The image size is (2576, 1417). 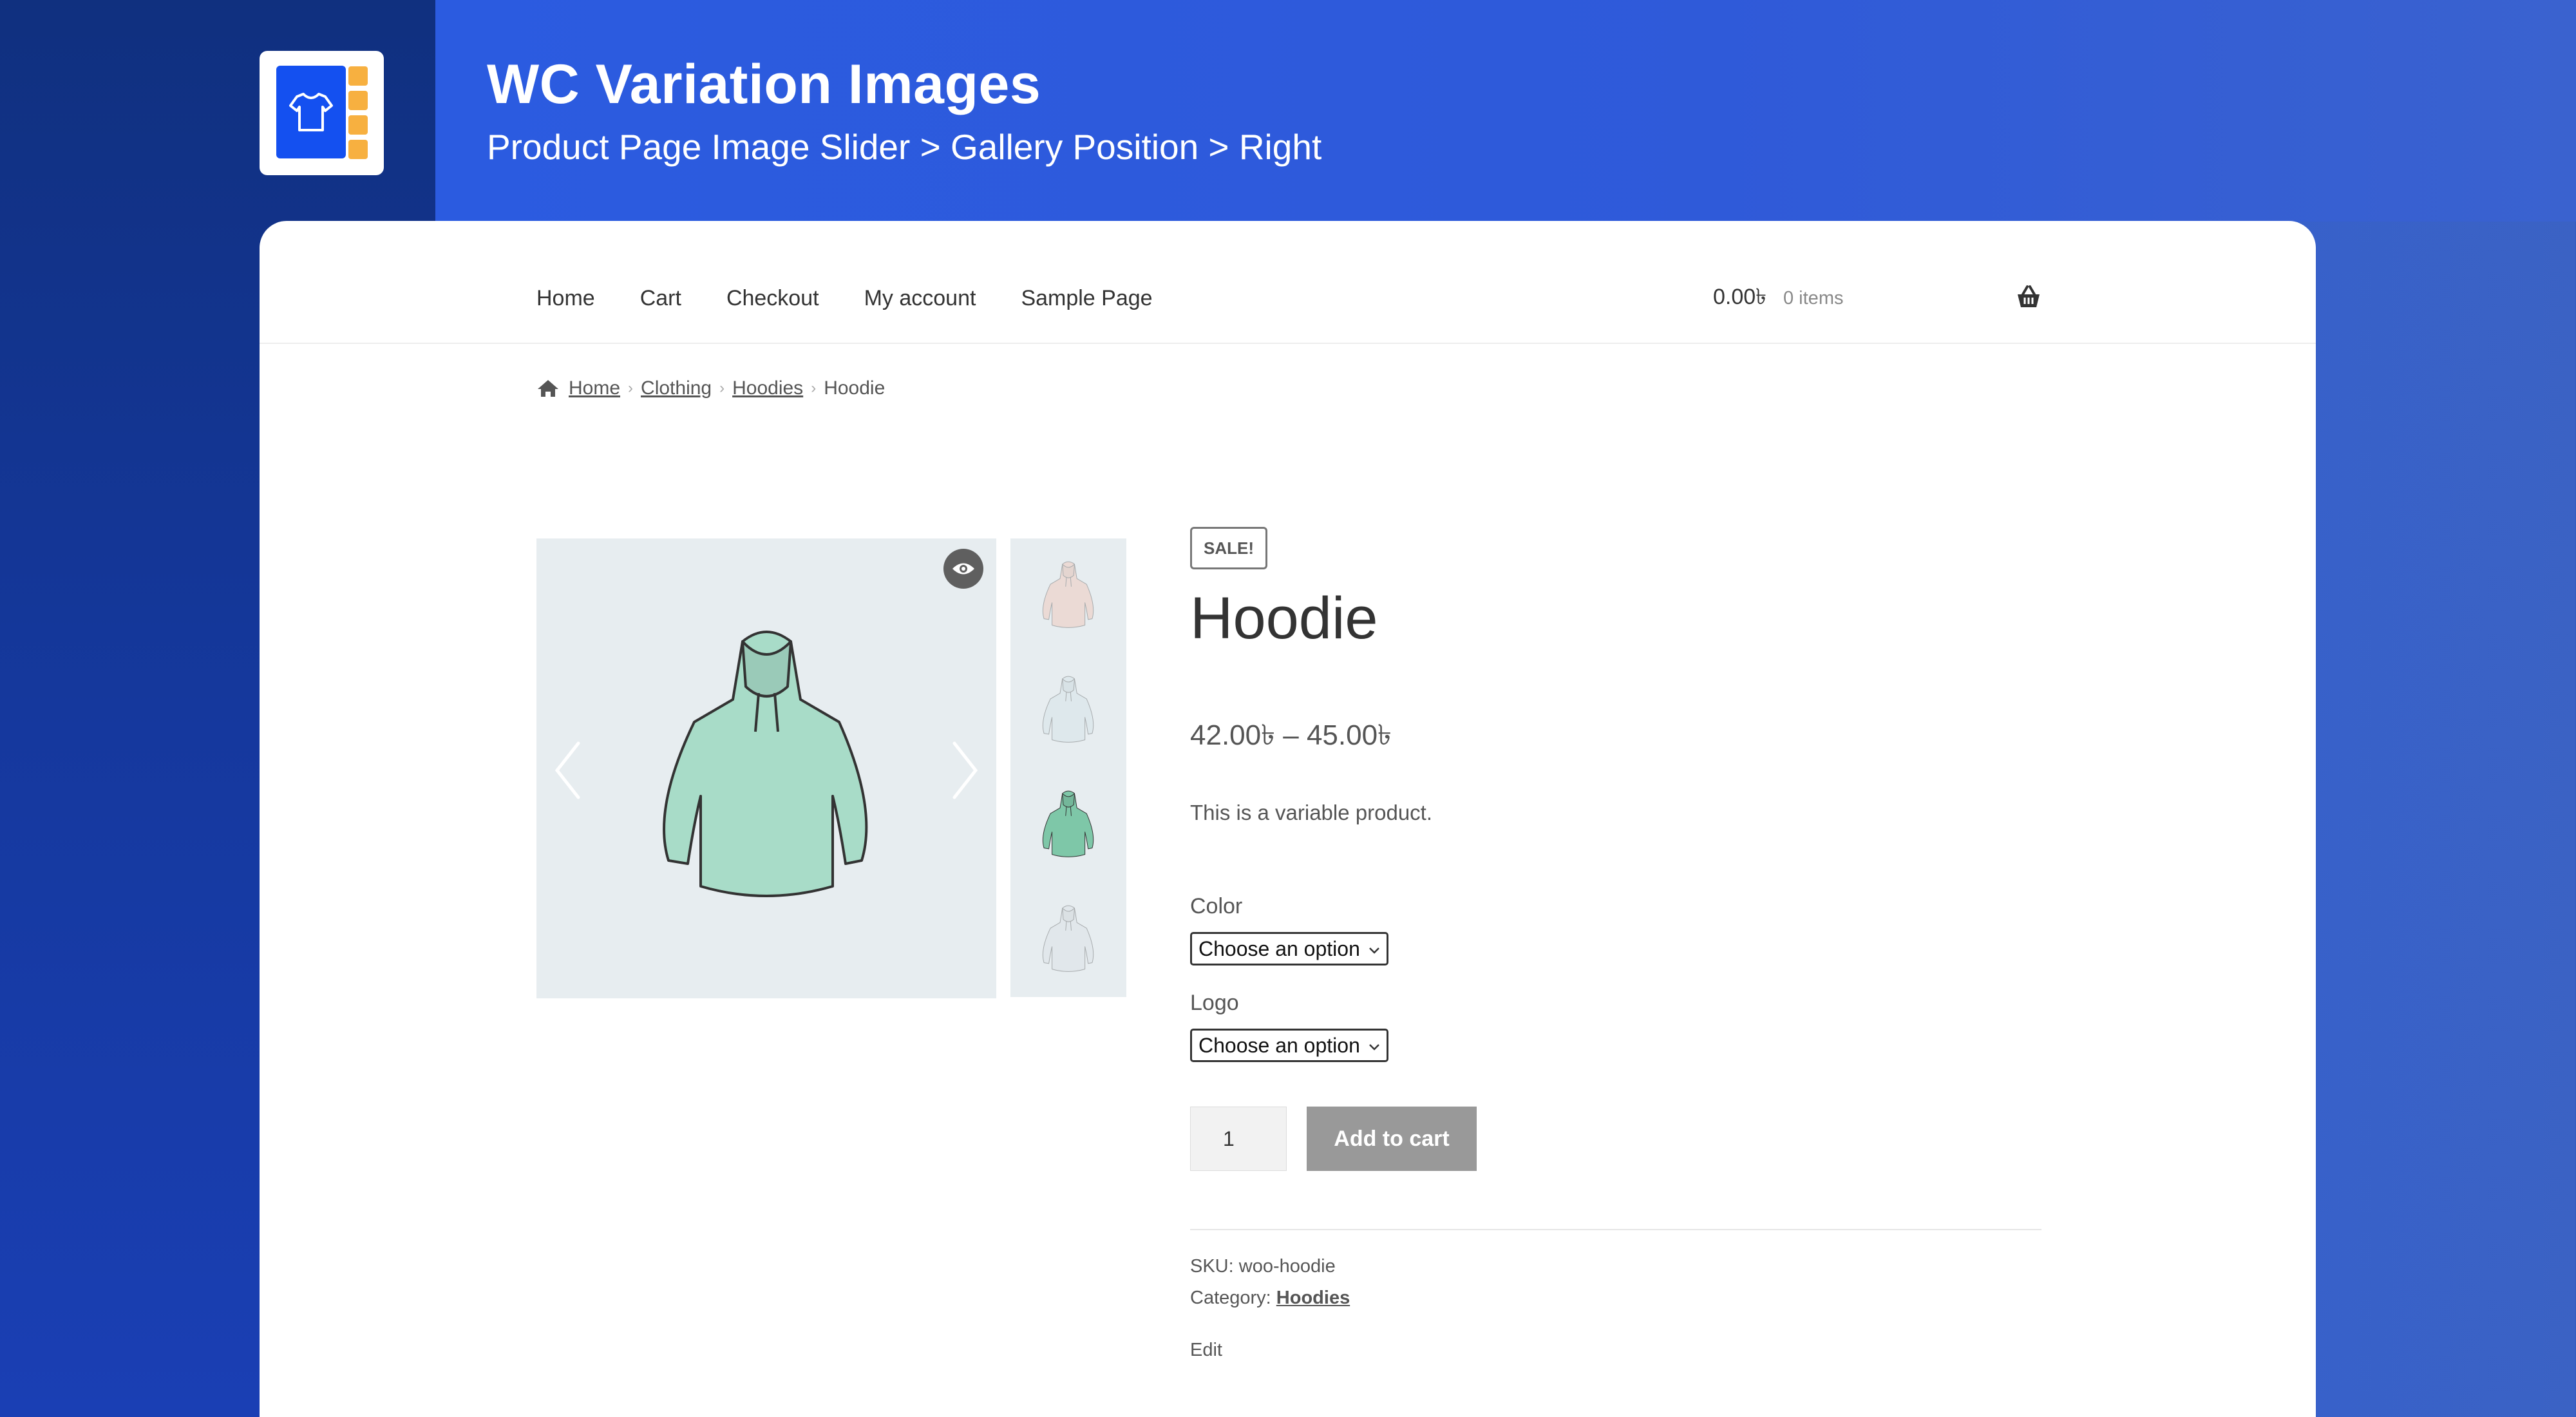 I want to click on breadcrumb-home: Home, so click(x=594, y=388).